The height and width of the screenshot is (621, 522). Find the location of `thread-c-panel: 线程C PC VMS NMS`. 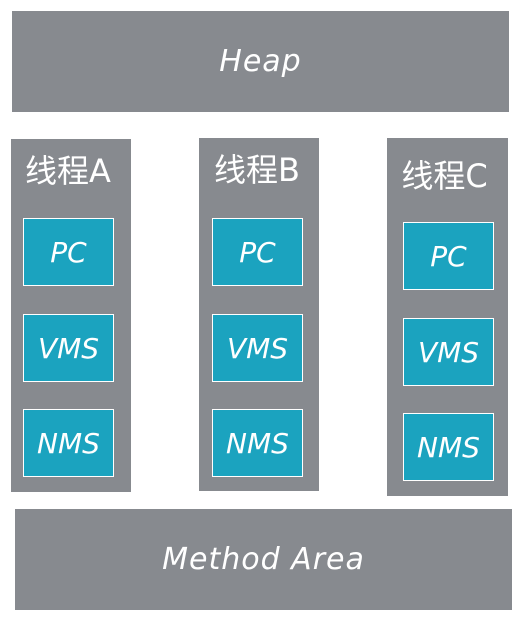

thread-c-panel: 线程C PC VMS NMS is located at coordinates (447, 317).